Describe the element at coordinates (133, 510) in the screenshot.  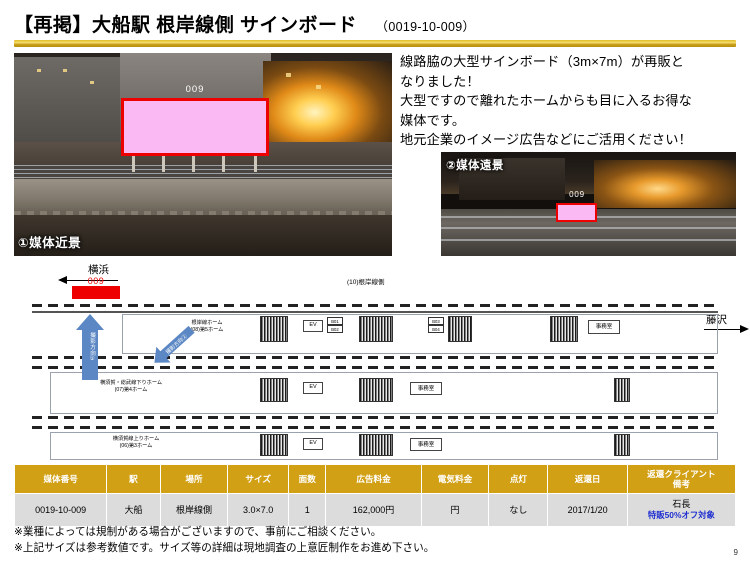
I see `td-station: 大船` at that location.